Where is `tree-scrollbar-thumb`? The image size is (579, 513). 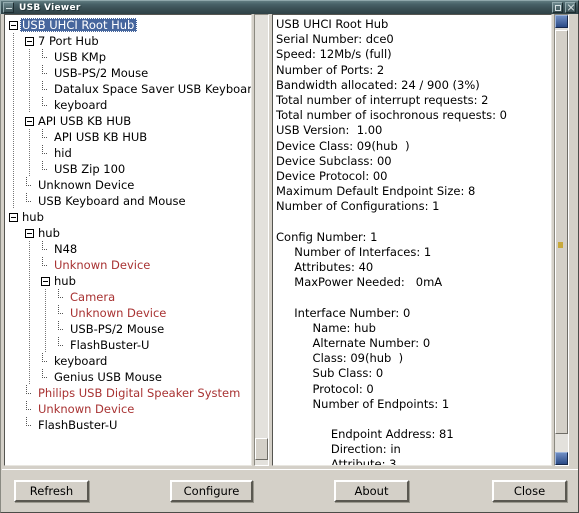
tree-scrollbar-thumb is located at coordinates (261, 449).